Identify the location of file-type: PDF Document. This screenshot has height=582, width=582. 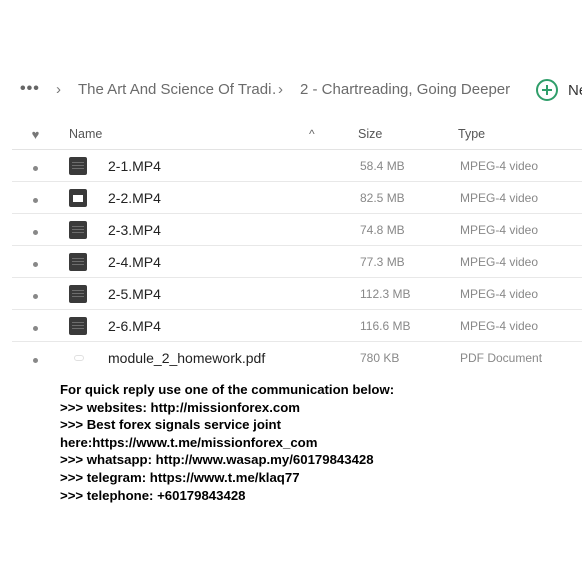
(501, 357).